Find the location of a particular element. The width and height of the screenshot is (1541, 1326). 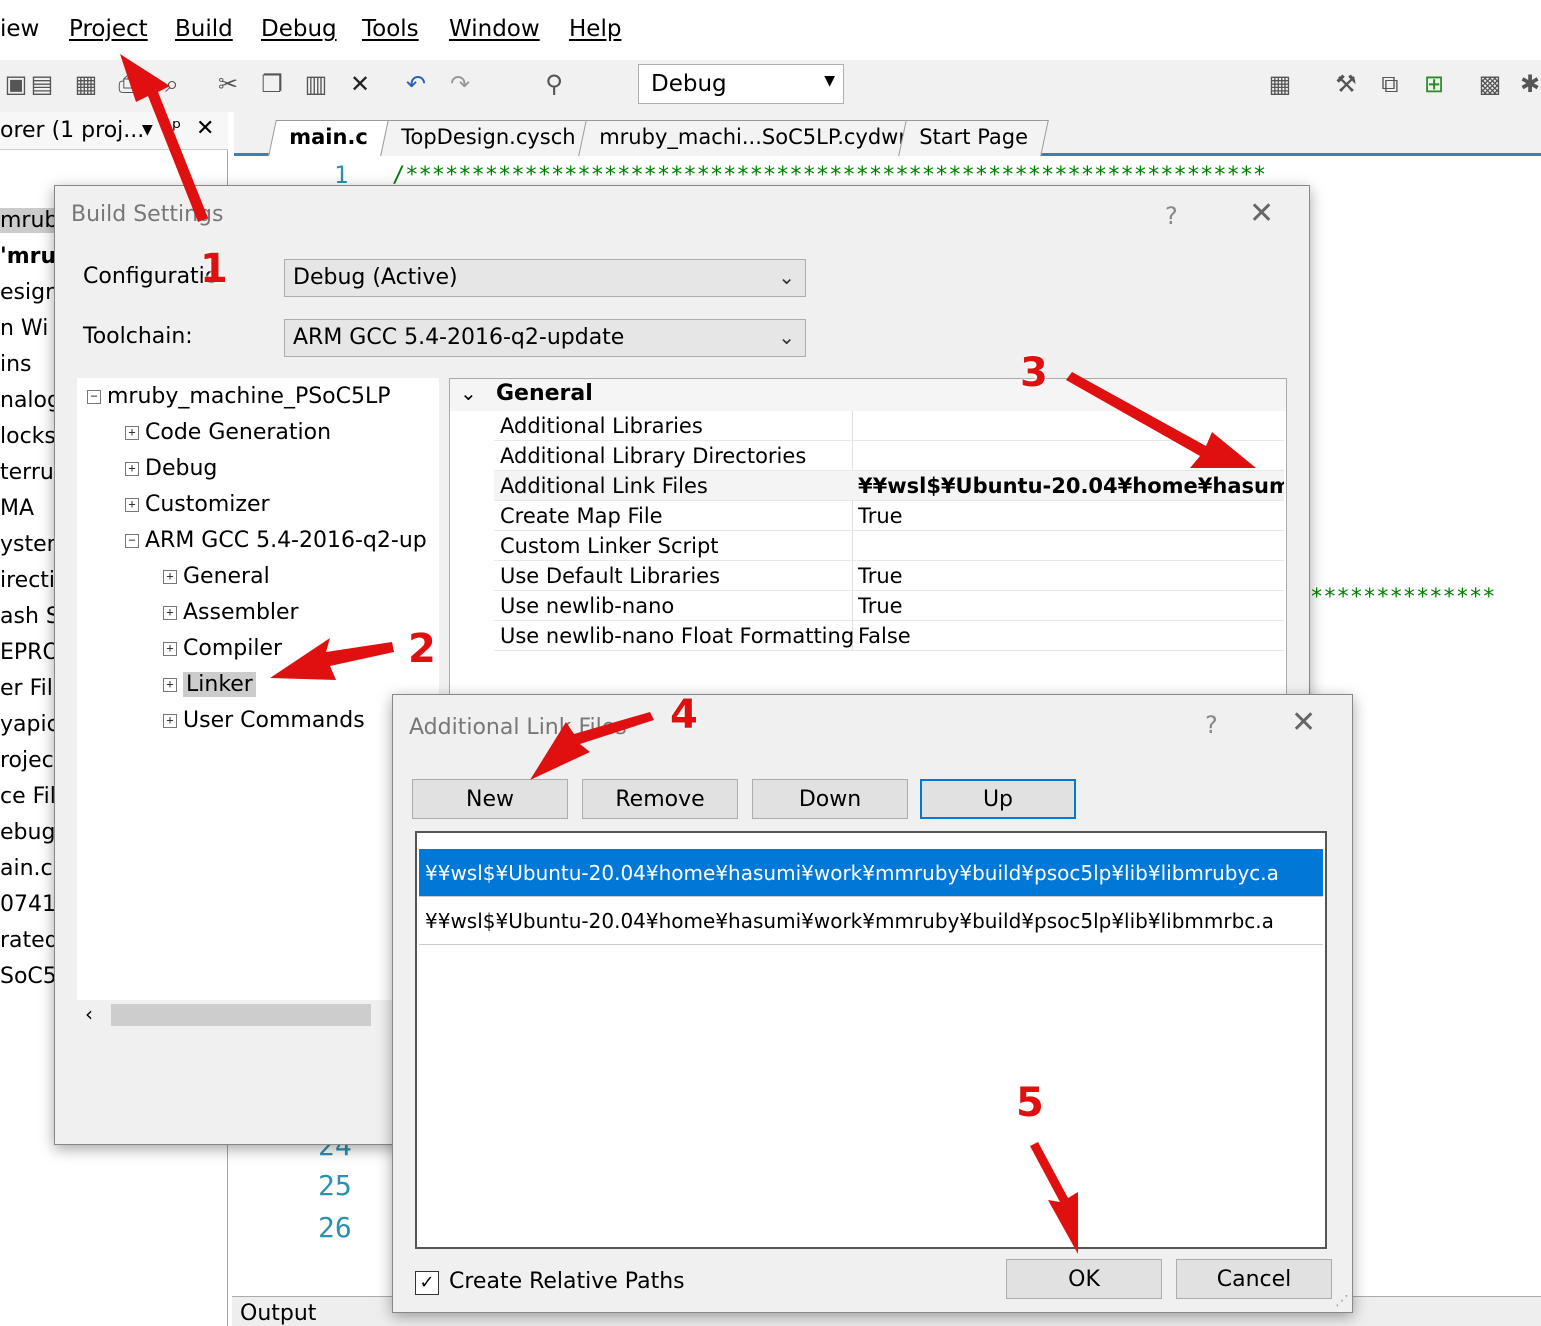

explorer-item: esign is located at coordinates (29, 292).